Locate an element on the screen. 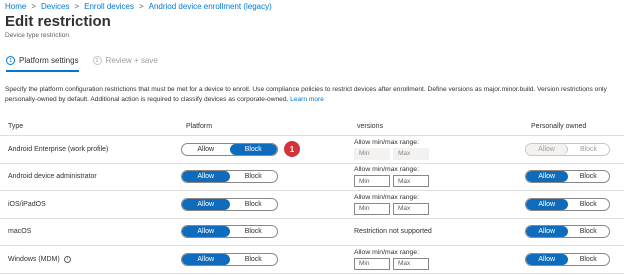 The width and height of the screenshot is (624, 275). header-personally-owned: Personally owned is located at coordinates (559, 126).